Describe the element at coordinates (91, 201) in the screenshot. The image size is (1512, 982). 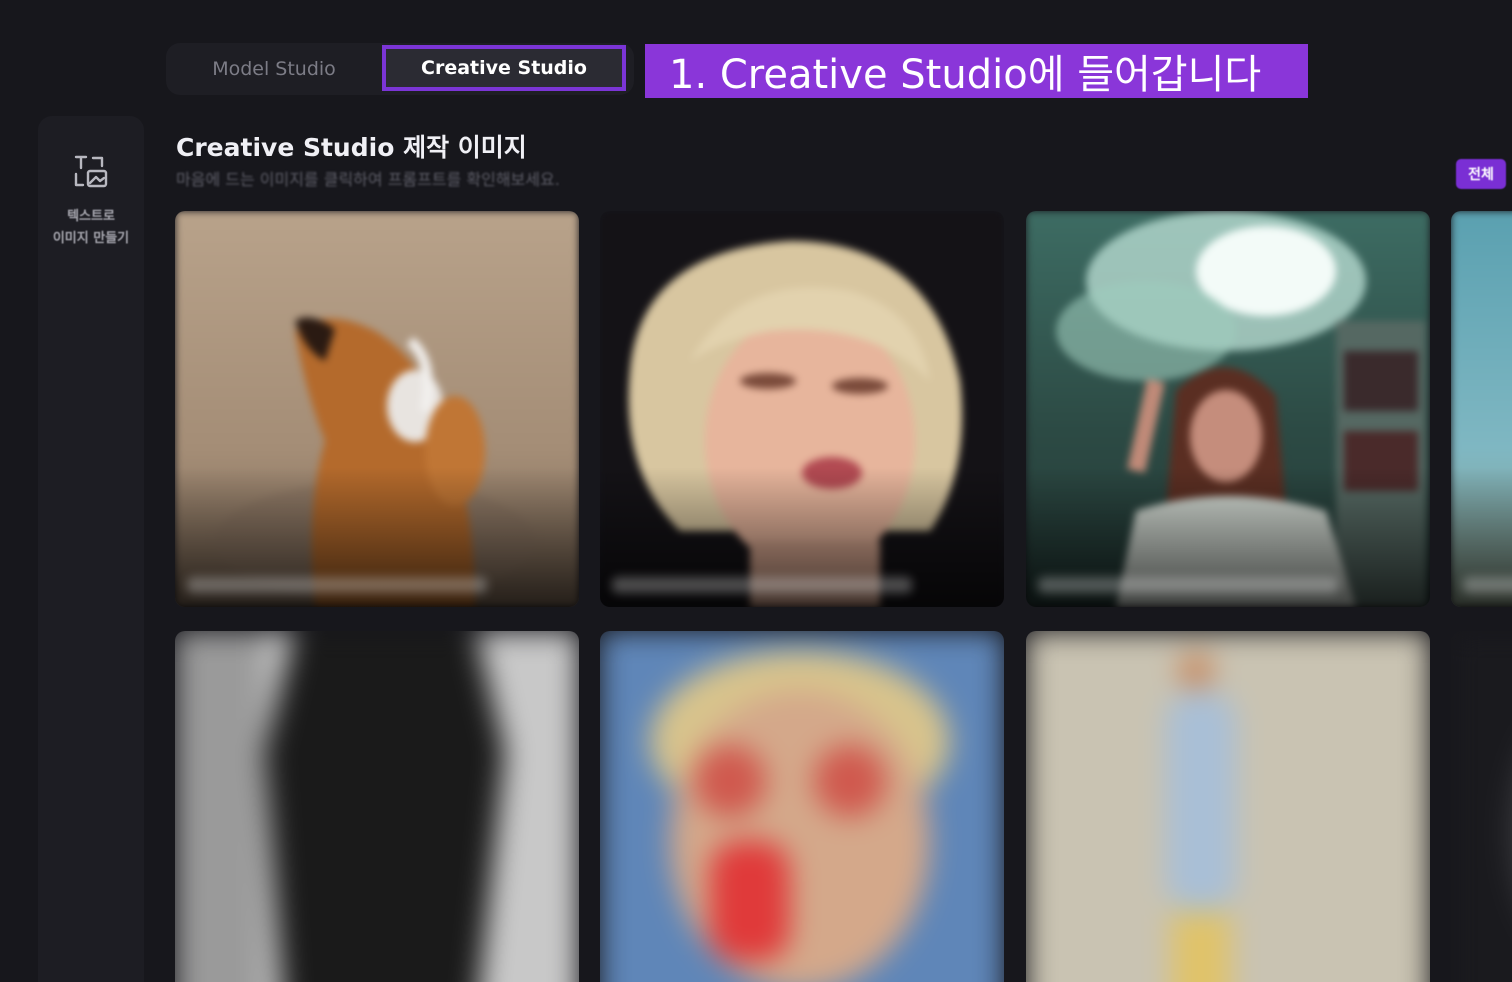
I see `text-to-image-tool: 텍스트로 이미지 만들기` at that location.